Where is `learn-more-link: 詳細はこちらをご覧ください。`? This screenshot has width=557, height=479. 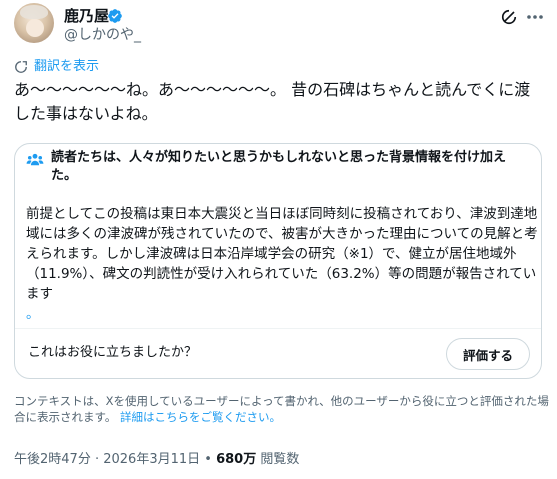
learn-more-link: 詳細はこちらをご覧ください。 is located at coordinates (200, 417).